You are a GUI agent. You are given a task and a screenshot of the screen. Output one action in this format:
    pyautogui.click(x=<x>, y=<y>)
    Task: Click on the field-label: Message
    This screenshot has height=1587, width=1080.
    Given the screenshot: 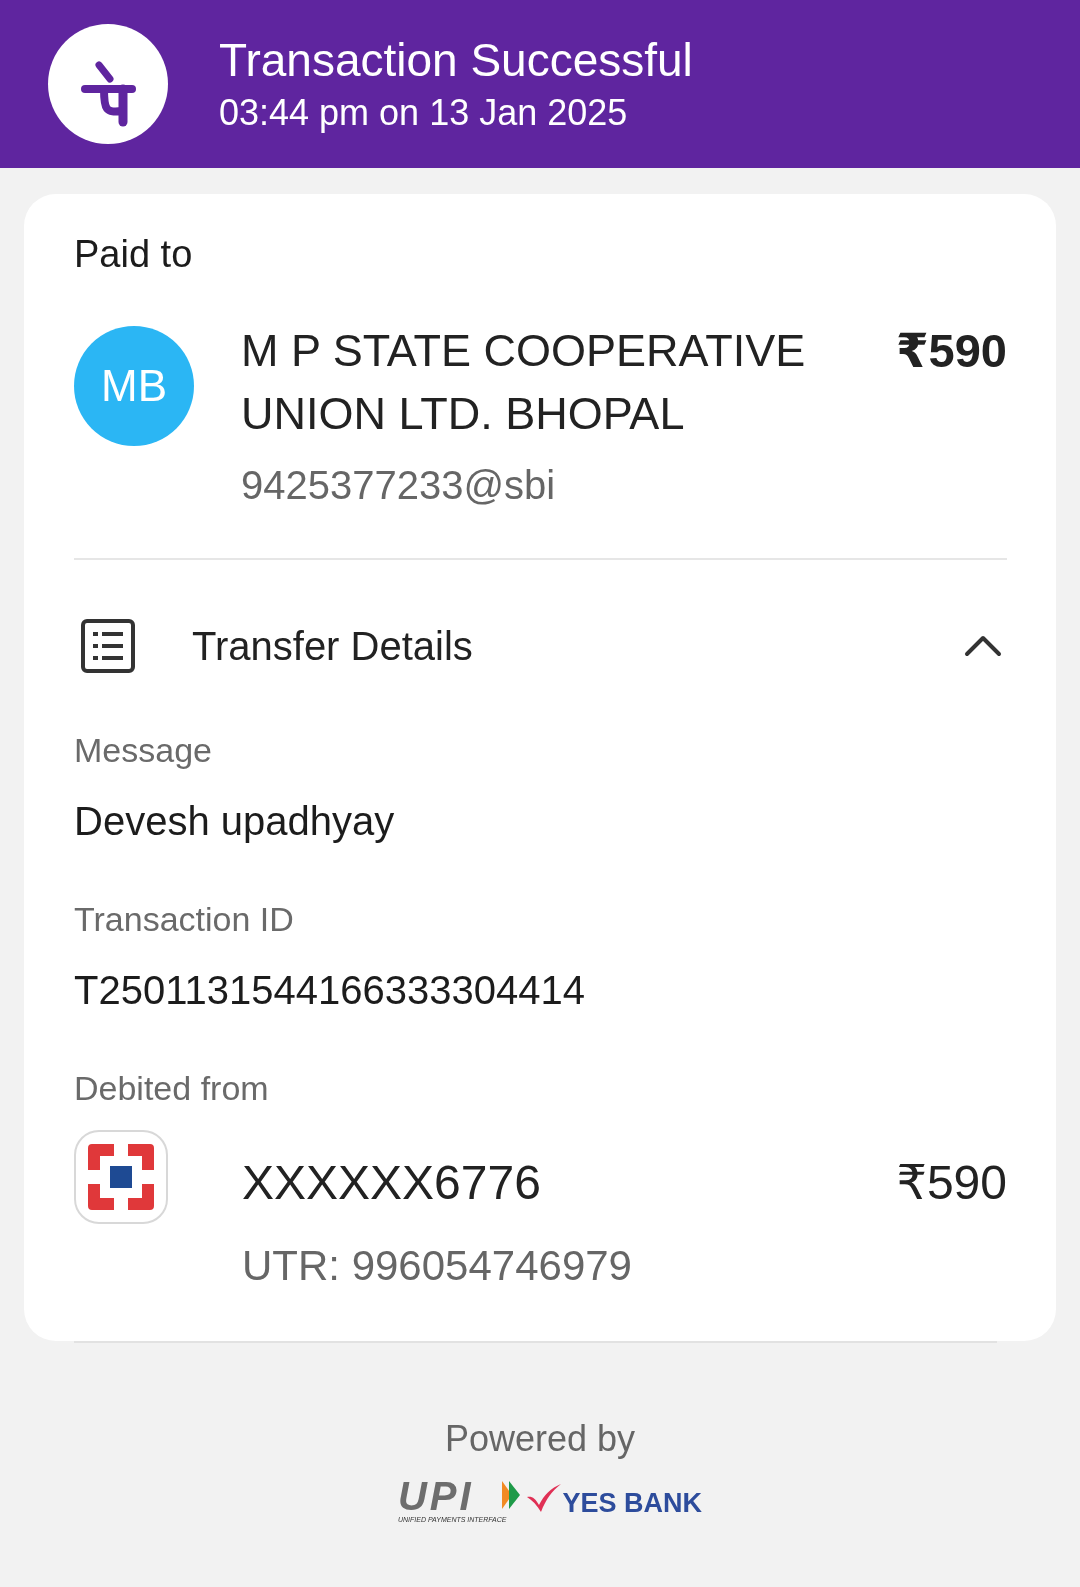 What is the action you would take?
    pyautogui.click(x=143, y=750)
    